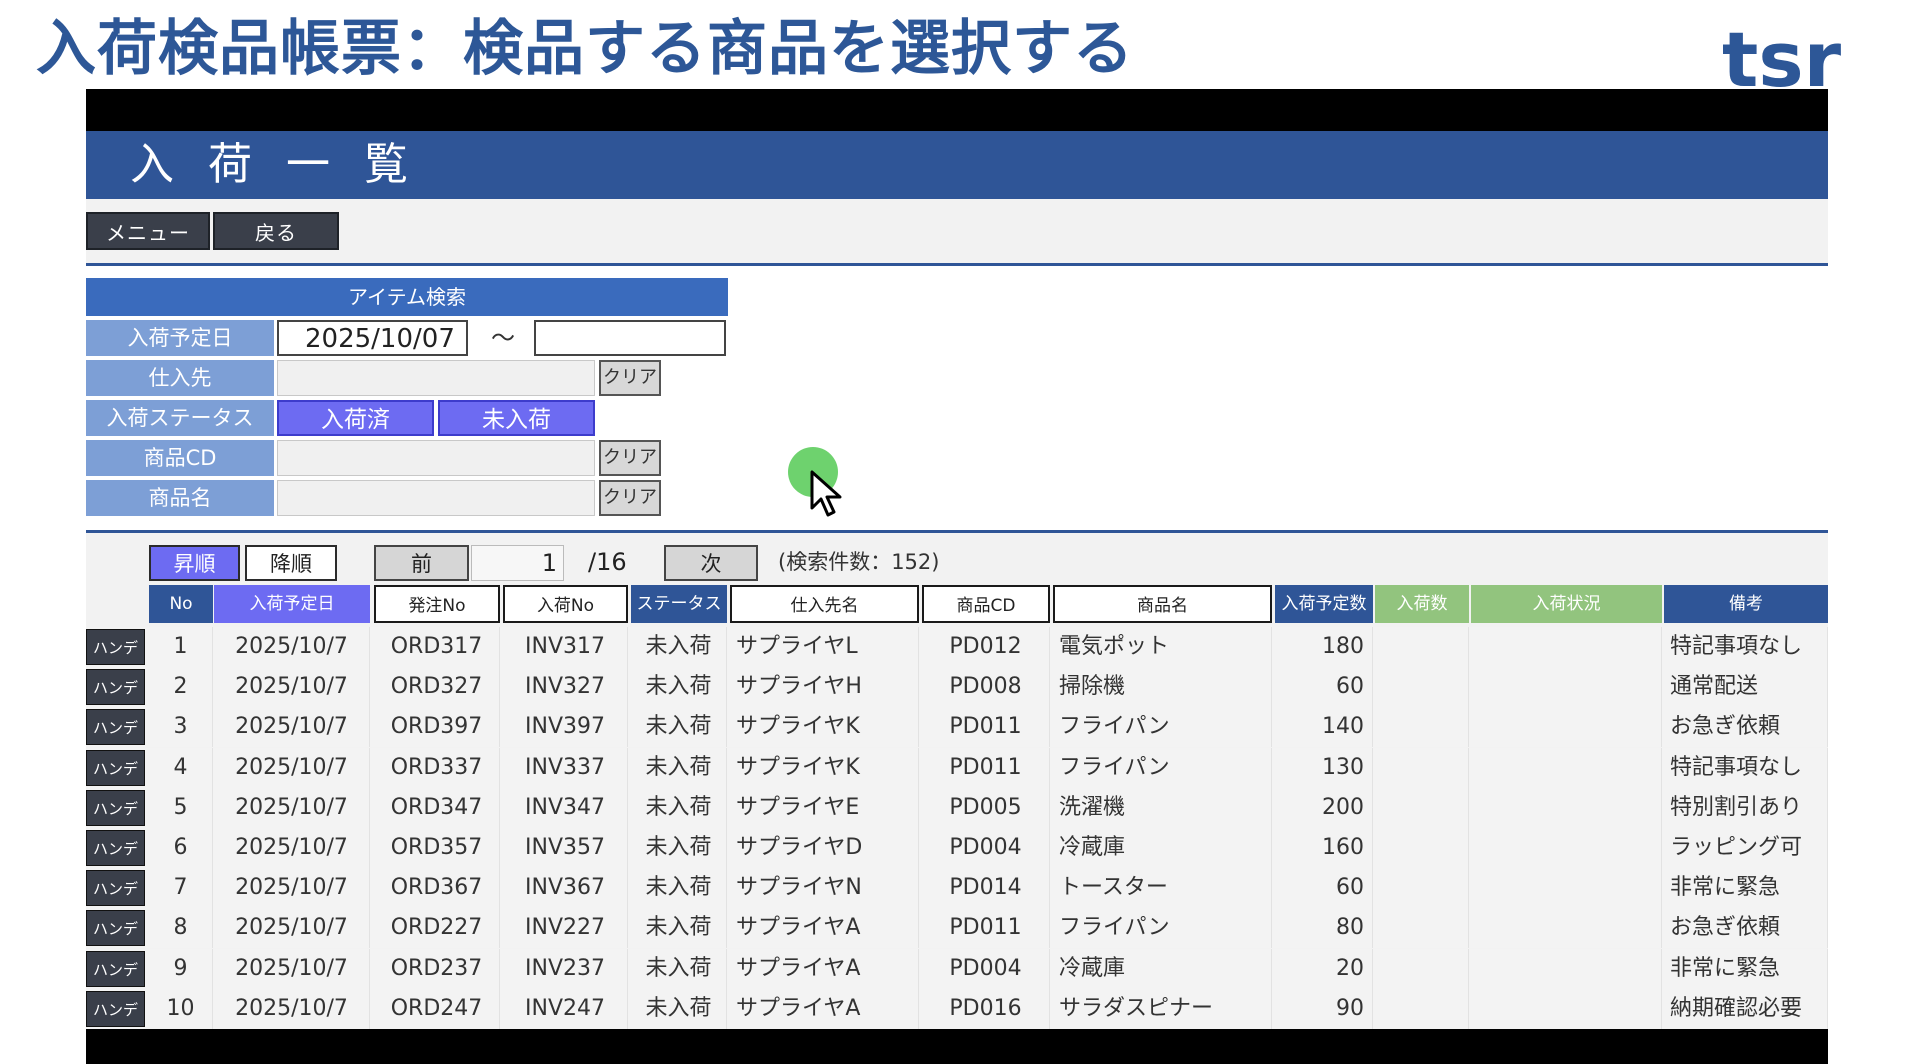 The height and width of the screenshot is (1064, 1914). I want to click on cell-arrival-no: INV347, so click(565, 807).